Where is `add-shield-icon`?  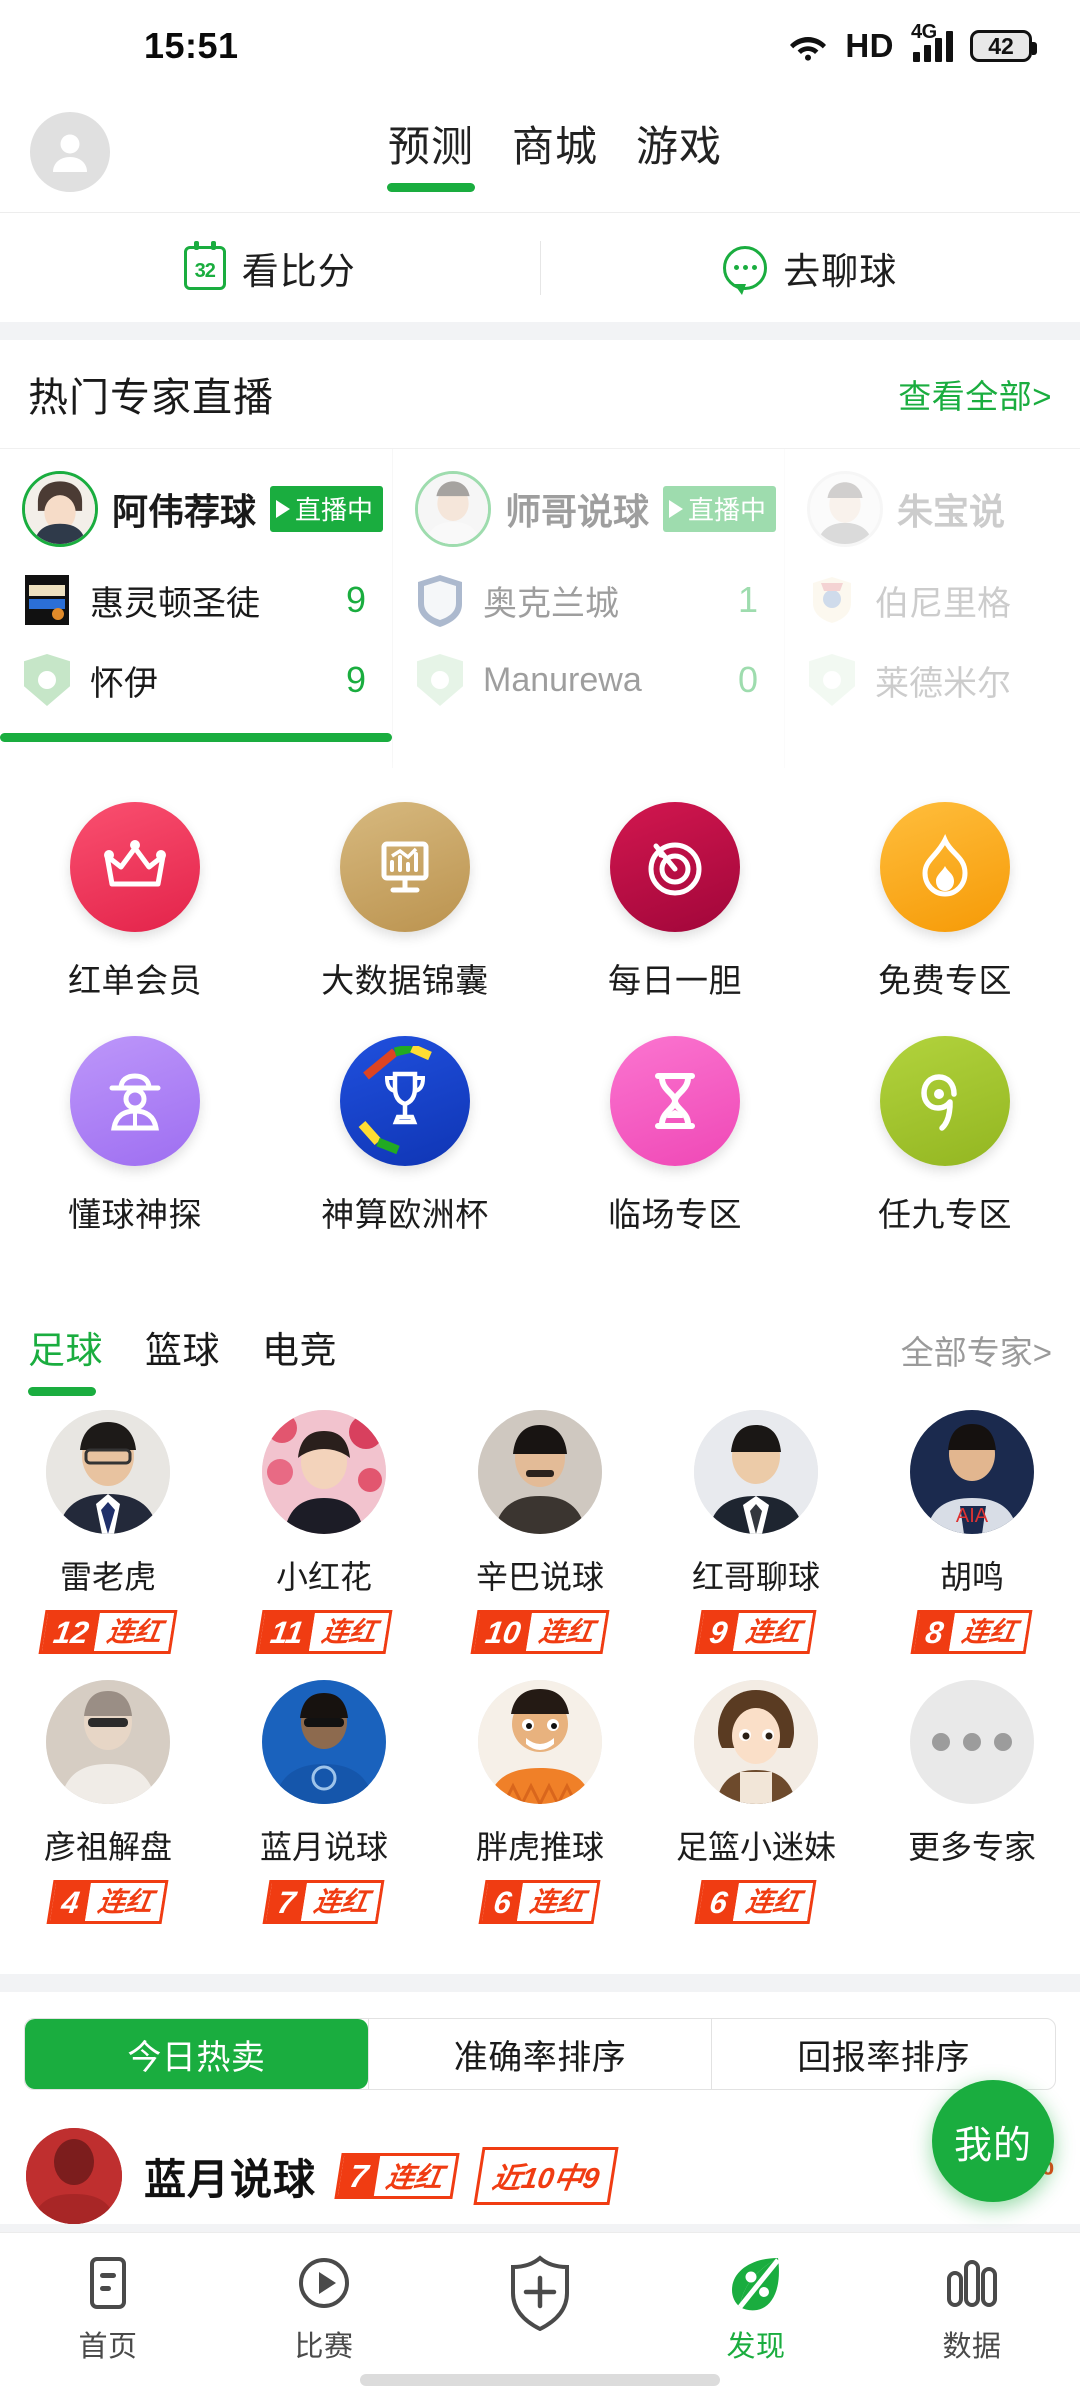
add-shield-icon is located at coordinates (540, 2293).